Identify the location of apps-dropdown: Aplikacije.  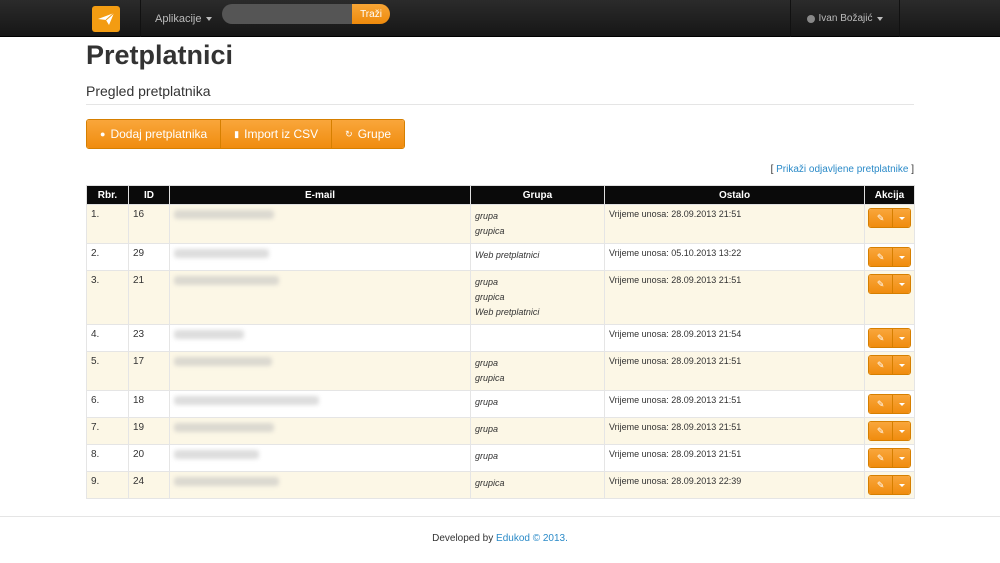
(183, 18).